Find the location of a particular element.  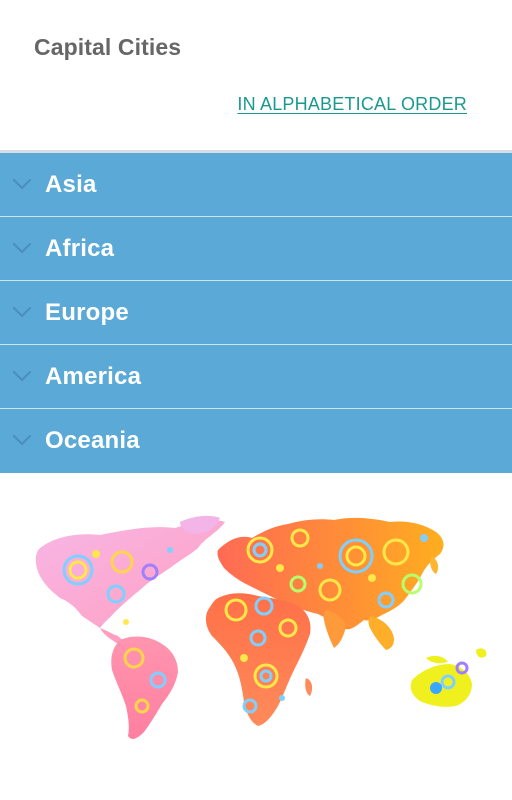

page-title: Capital Cities is located at coordinates (108, 47).